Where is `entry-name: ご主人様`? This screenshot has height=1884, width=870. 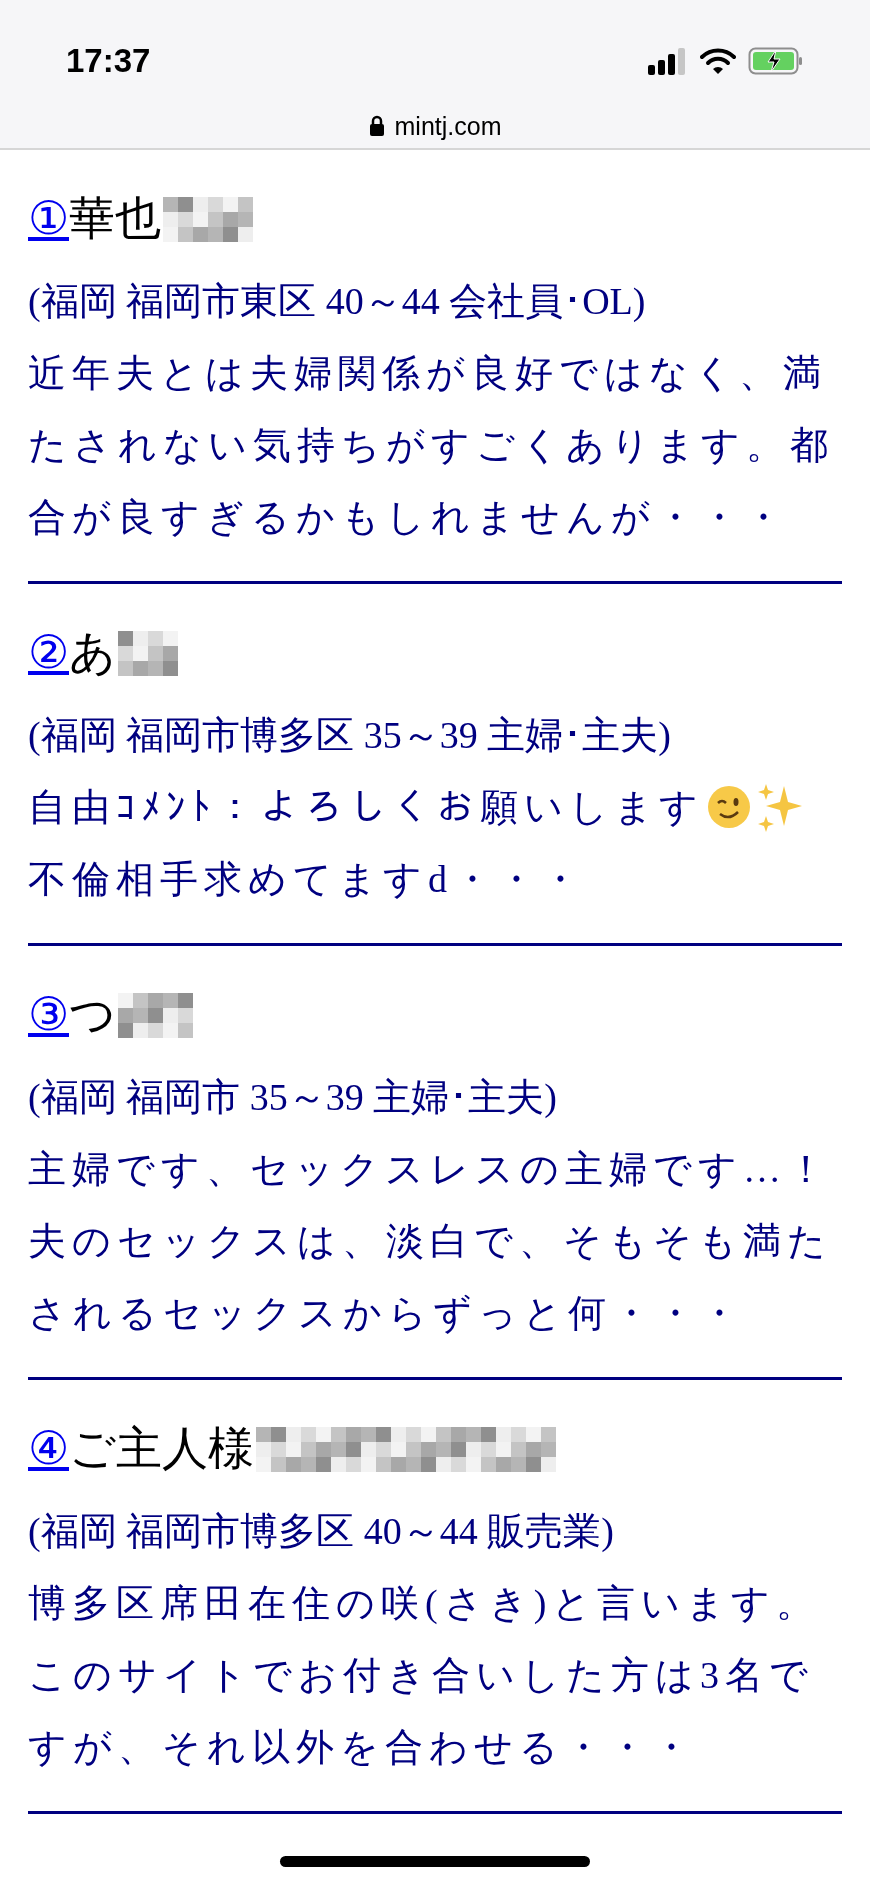
entry-name: ご主人様 is located at coordinates (161, 1449).